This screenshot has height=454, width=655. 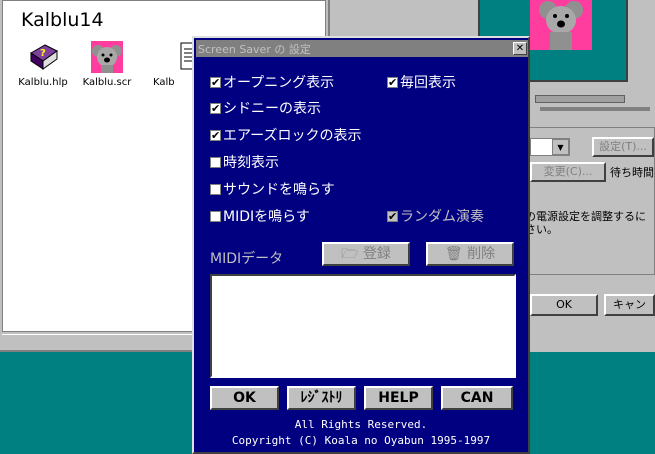 I want to click on cancel-button: キャン, so click(x=629, y=305).